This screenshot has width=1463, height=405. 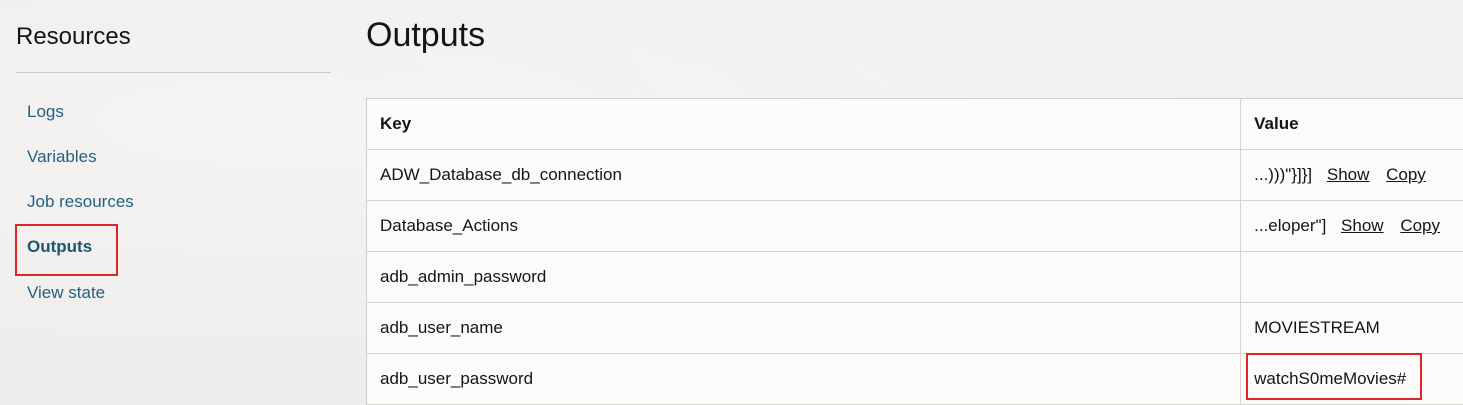 What do you see at coordinates (804, 328) in the screenshot?
I see `row-key: adb_user_name` at bounding box center [804, 328].